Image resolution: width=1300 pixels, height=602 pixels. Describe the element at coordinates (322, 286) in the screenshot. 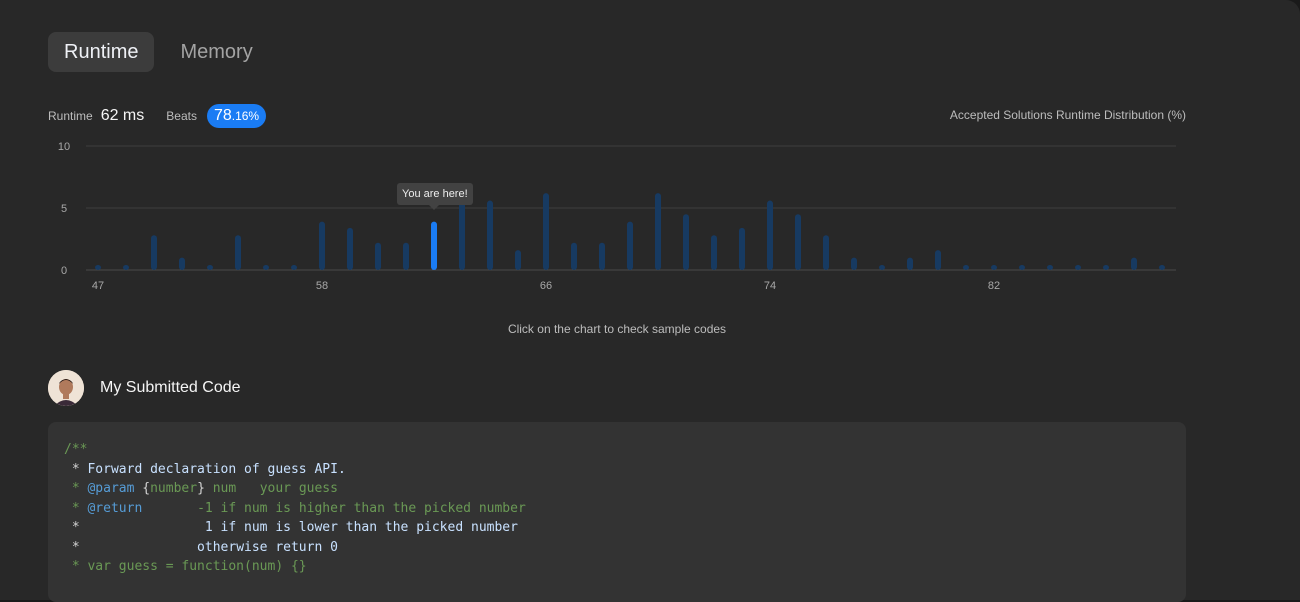

I see `x-tick-label: 58` at that location.